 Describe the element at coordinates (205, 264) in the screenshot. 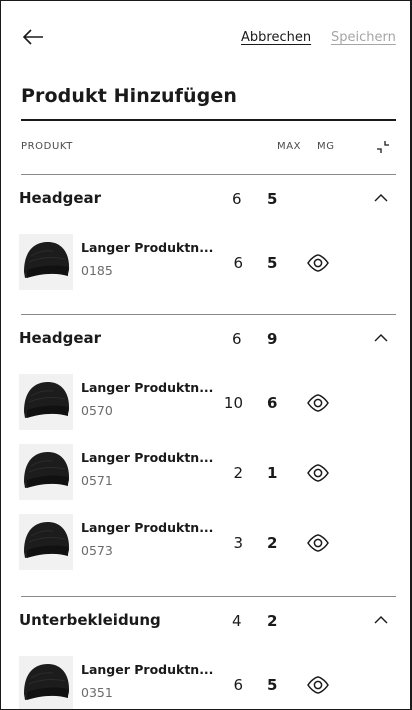

I see `product-row: Langer Produktn... 0185 6 5` at that location.